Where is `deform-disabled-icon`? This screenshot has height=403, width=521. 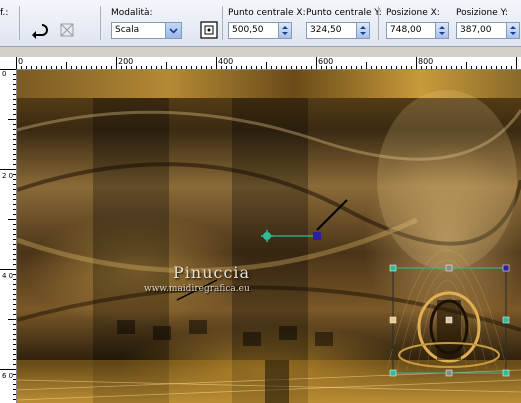
deform-disabled-icon is located at coordinates (67, 30).